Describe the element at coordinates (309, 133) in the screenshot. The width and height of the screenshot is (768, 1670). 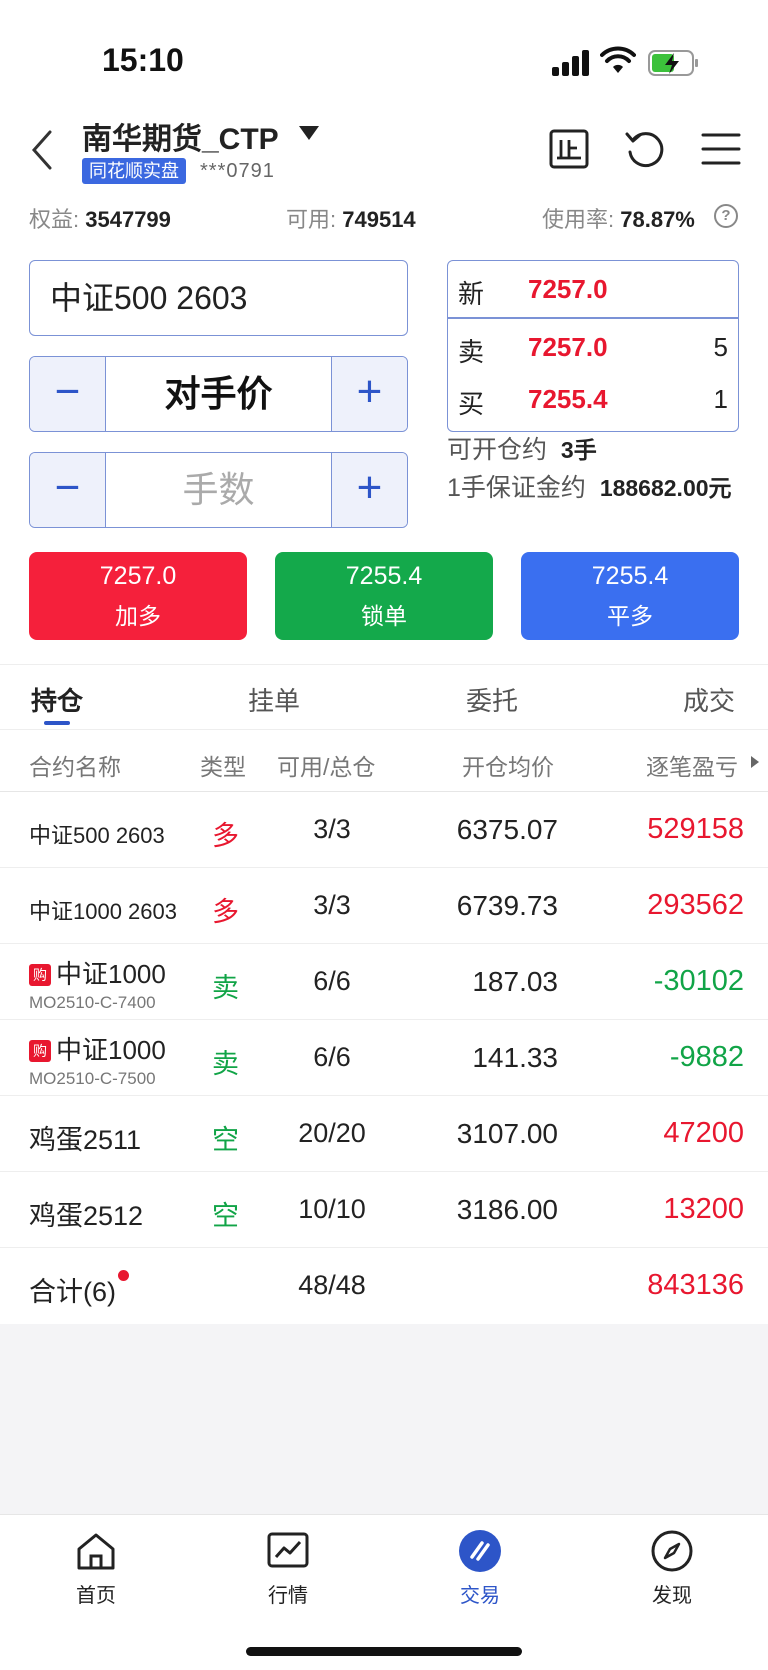
I see `dropdown-caret-icon` at that location.